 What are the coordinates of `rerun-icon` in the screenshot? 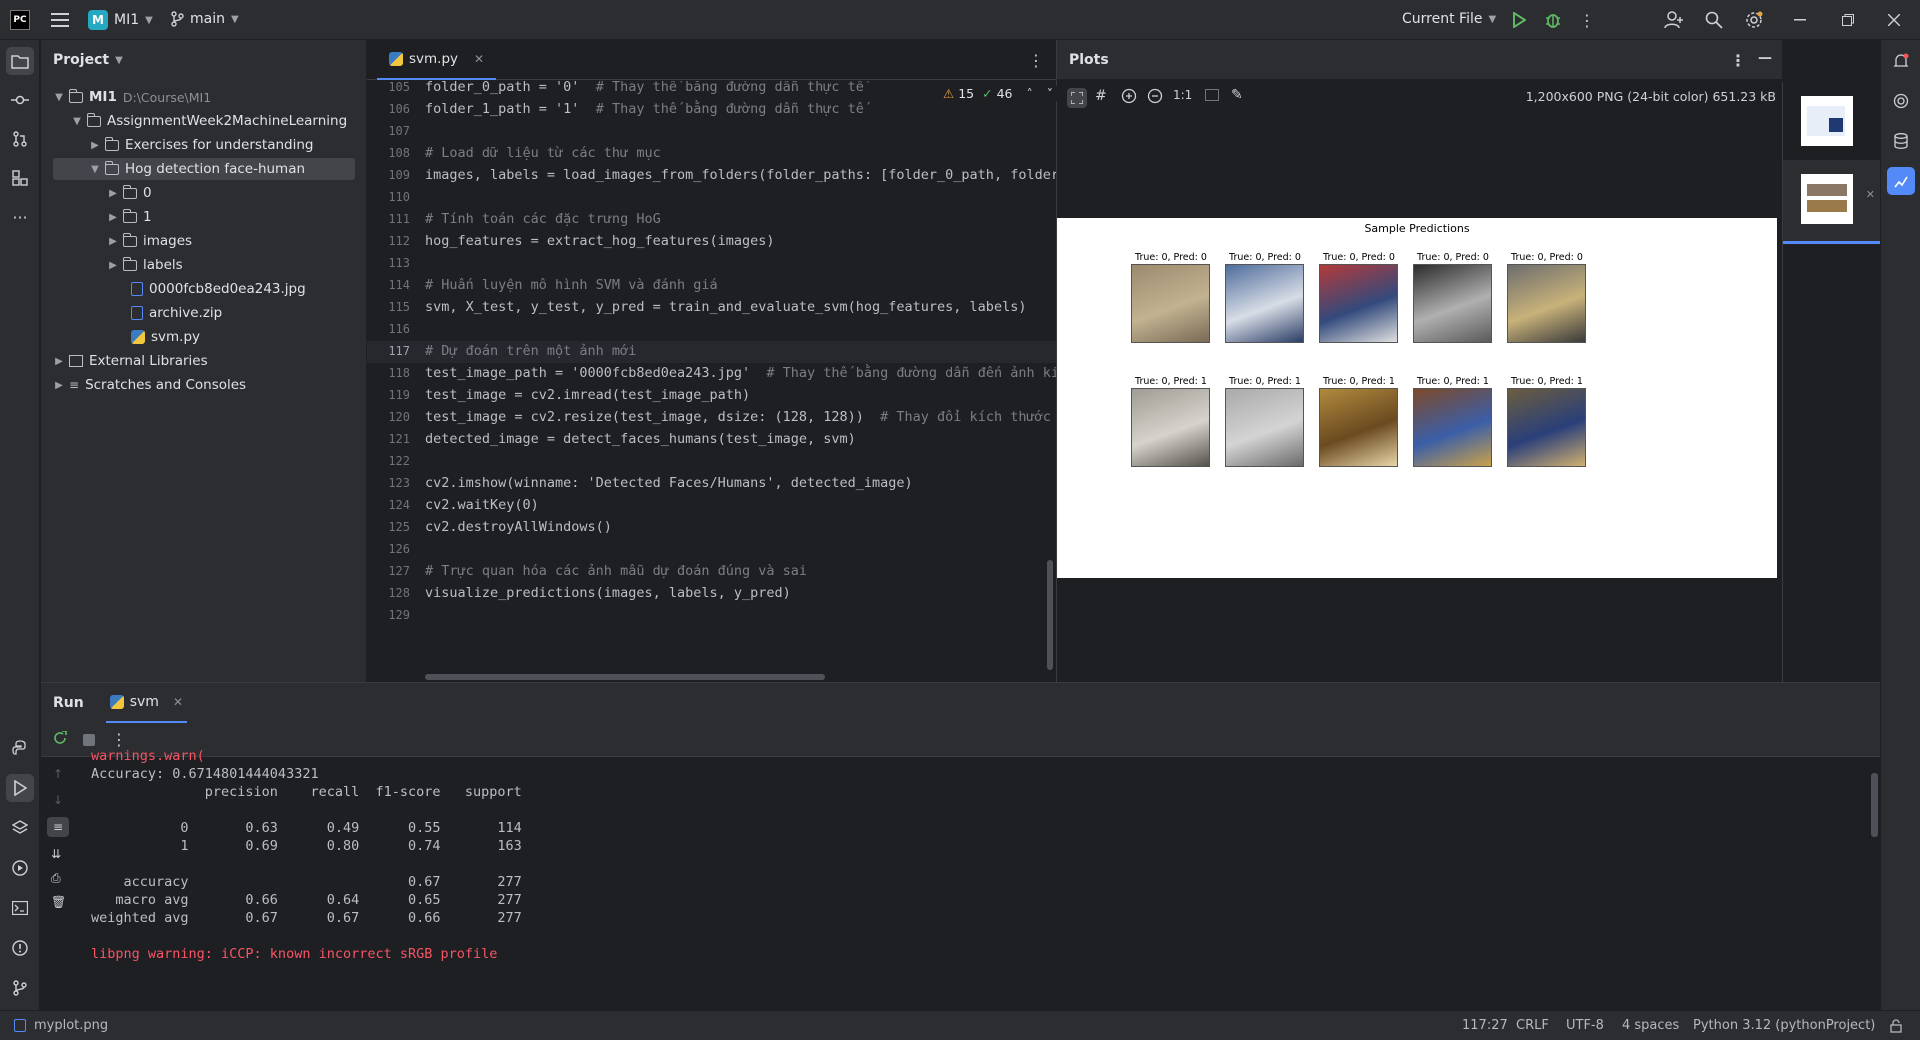 It's located at (60, 739).